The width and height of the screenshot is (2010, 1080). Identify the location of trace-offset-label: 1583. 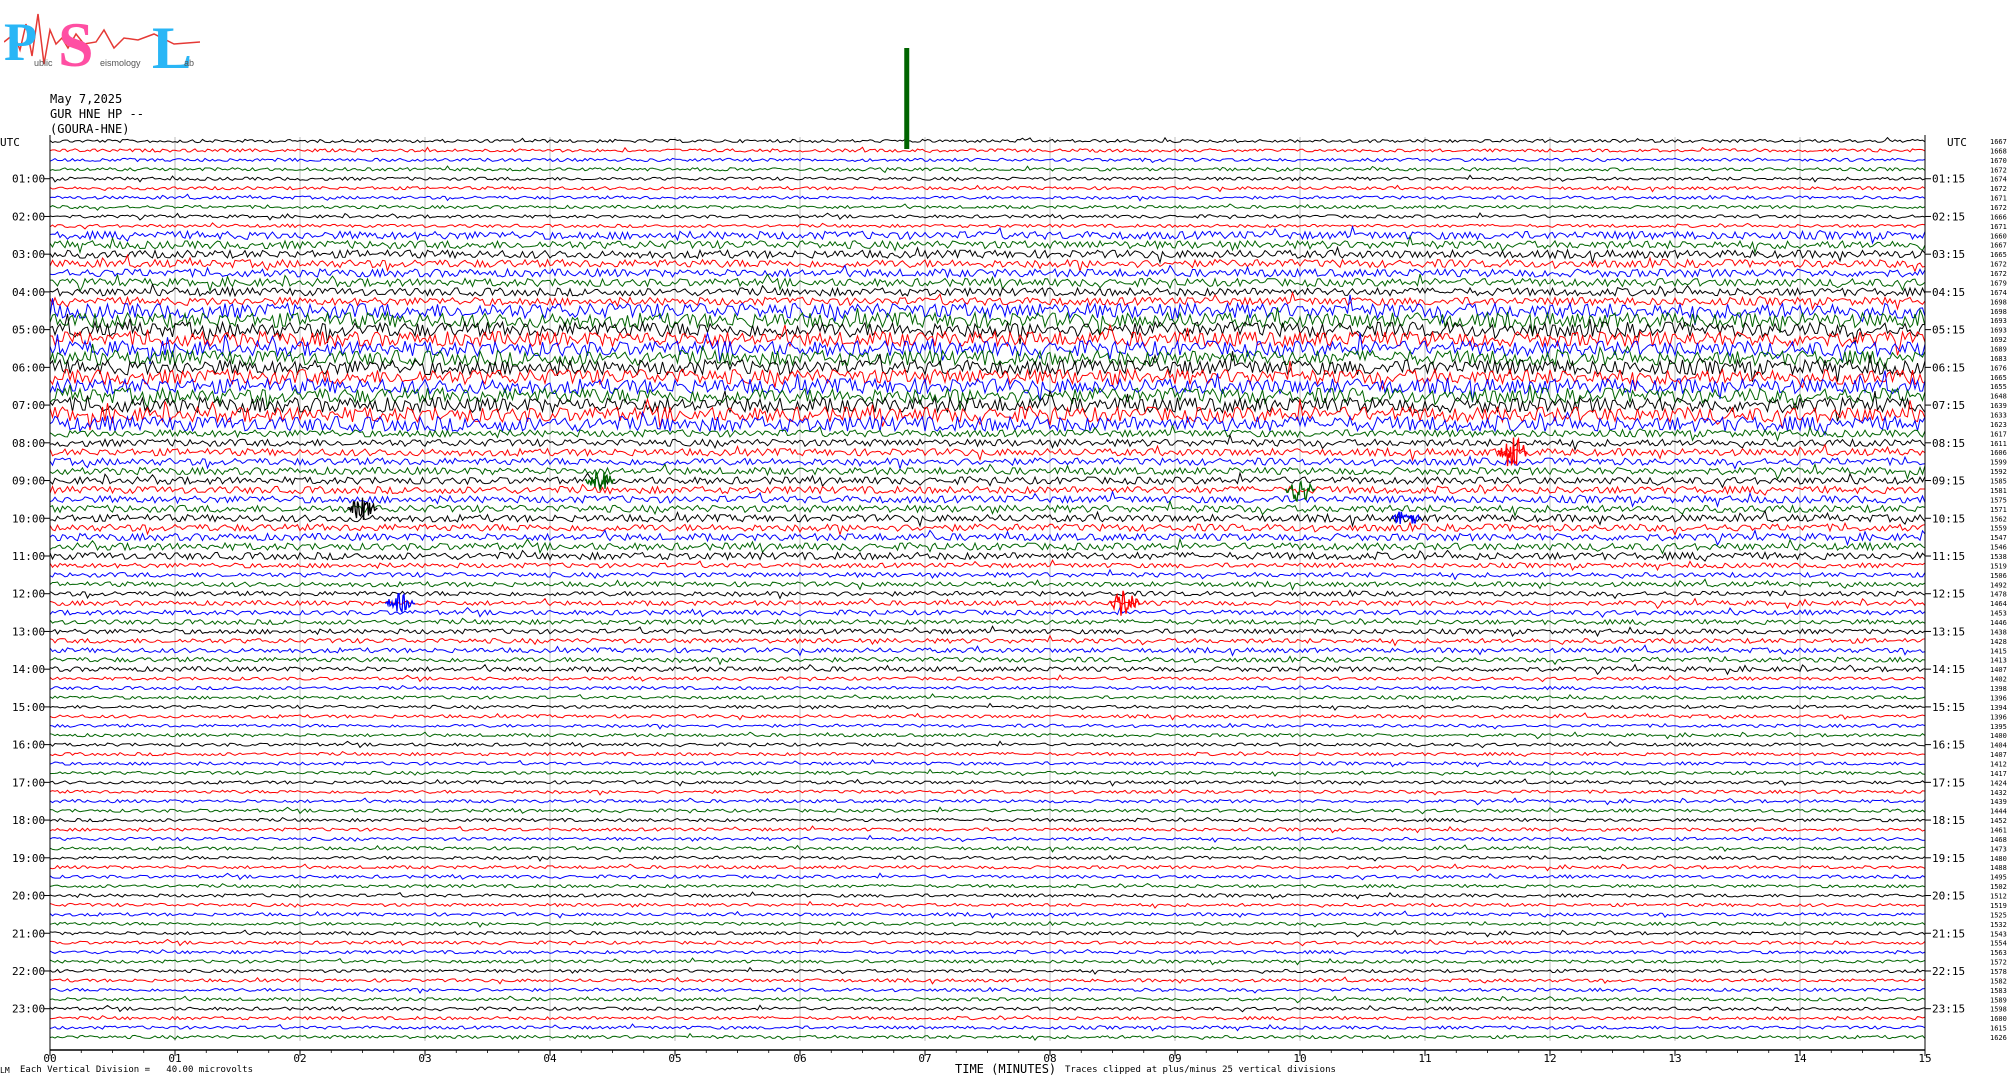
(1998, 991).